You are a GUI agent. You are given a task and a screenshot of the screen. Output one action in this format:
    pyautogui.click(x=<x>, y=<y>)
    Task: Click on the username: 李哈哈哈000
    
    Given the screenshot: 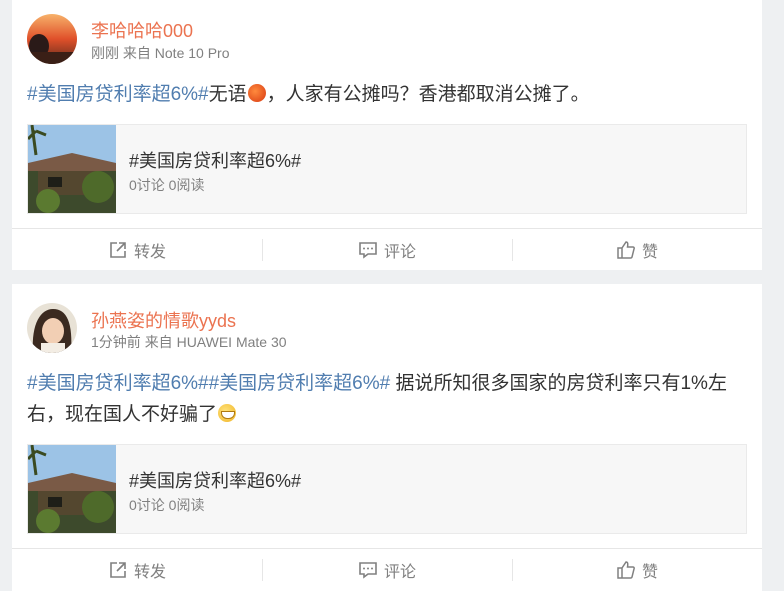 What is the action you would take?
    pyautogui.click(x=142, y=30)
    